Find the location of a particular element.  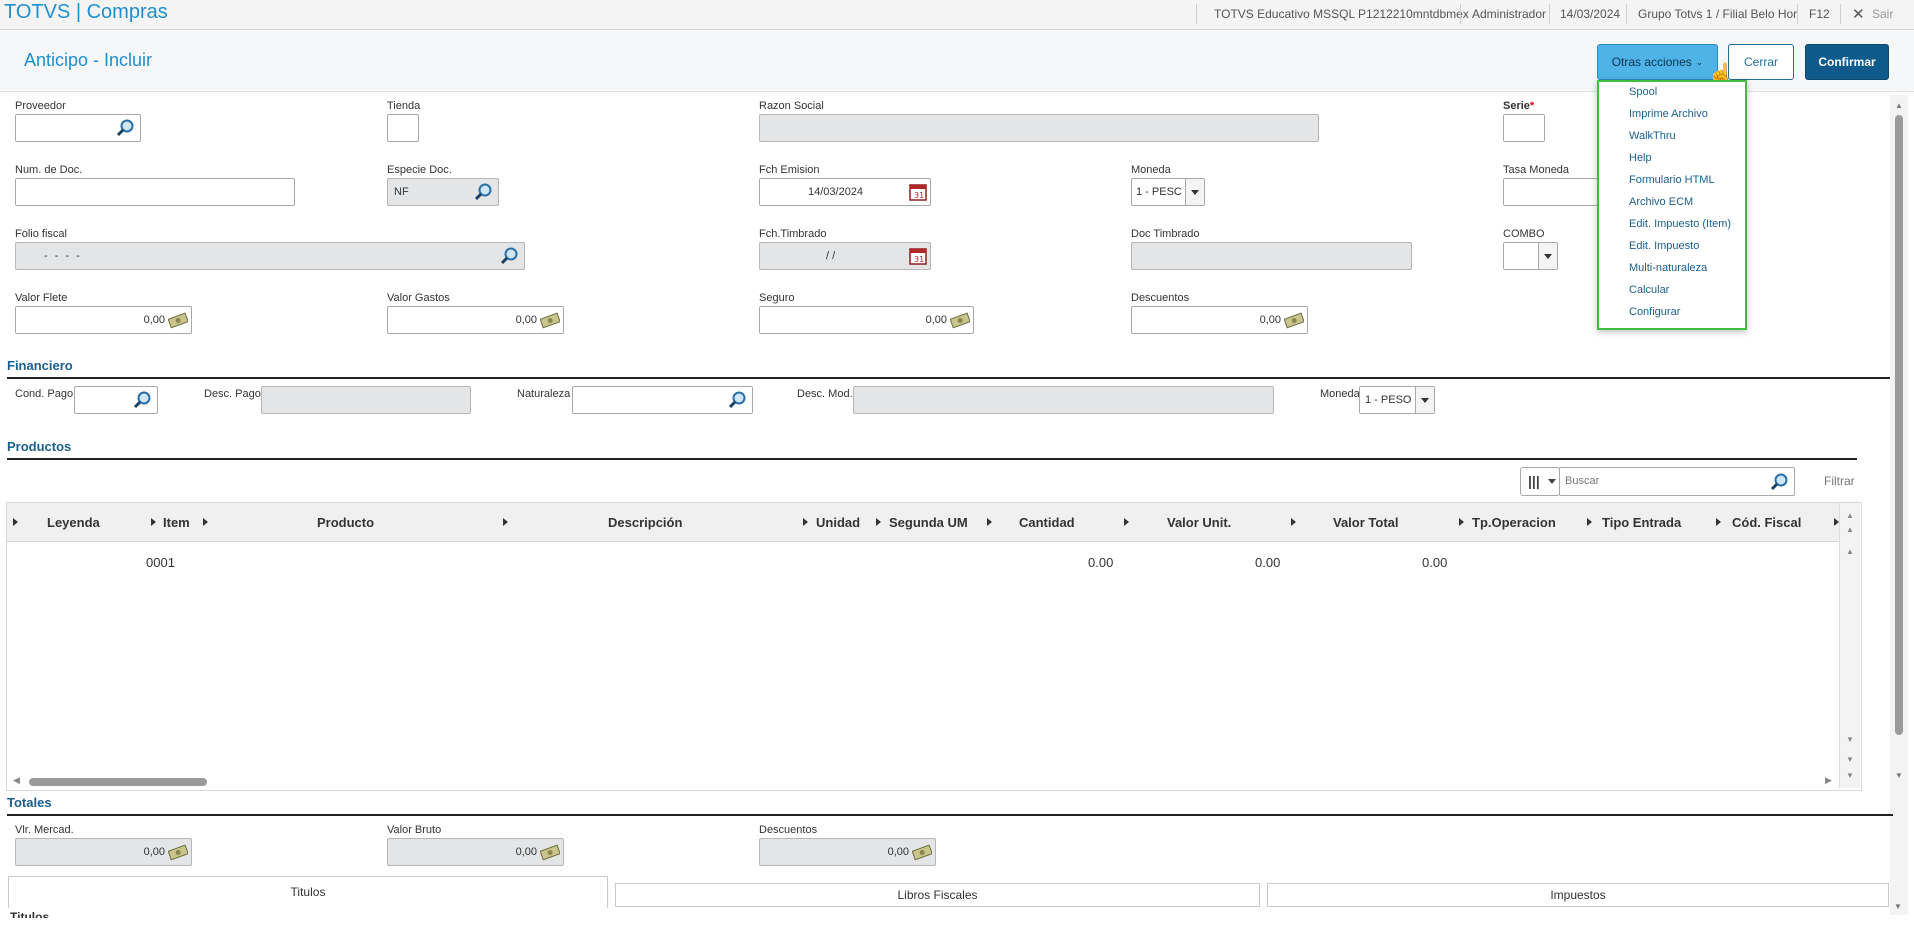

tienda-input is located at coordinates (403, 128).